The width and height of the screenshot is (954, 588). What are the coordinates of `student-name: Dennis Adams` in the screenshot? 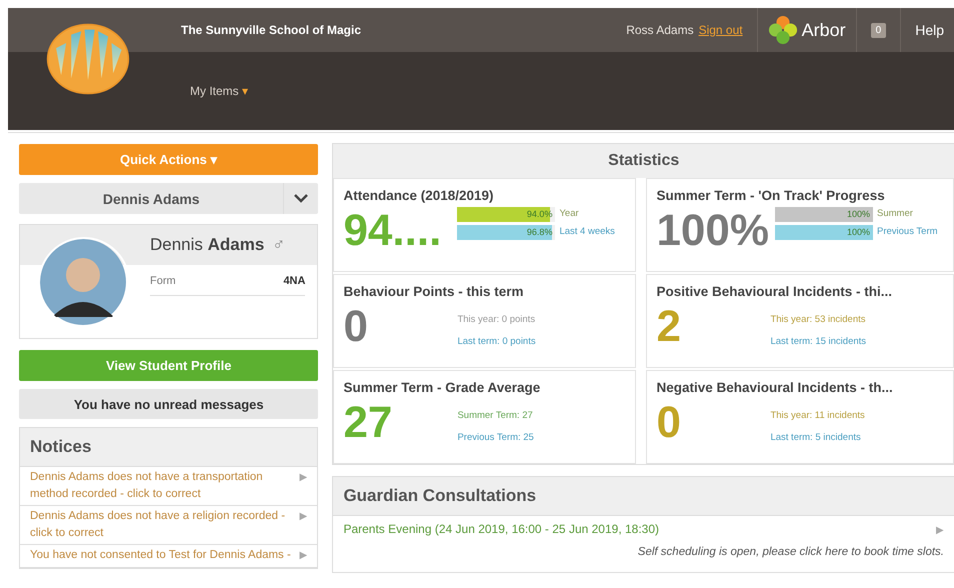 It's located at (207, 245).